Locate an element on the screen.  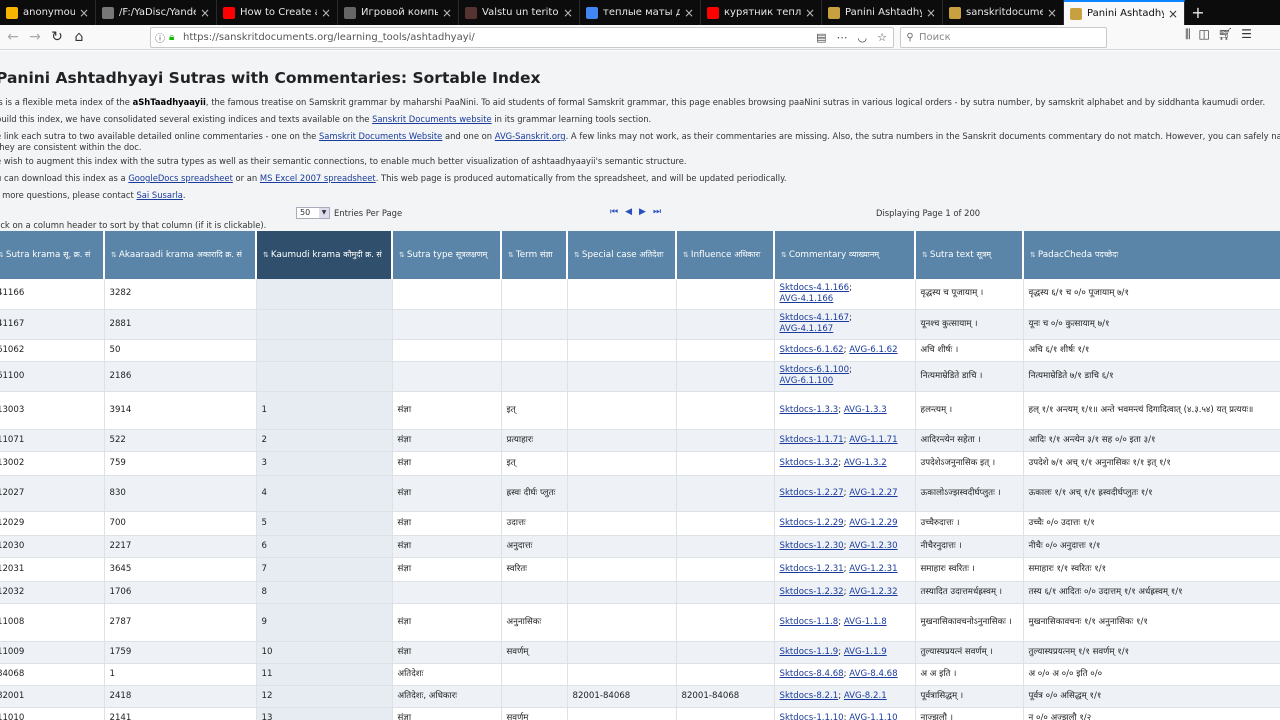
avg-link: AVG-1.2.30 is located at coordinates (873, 546).